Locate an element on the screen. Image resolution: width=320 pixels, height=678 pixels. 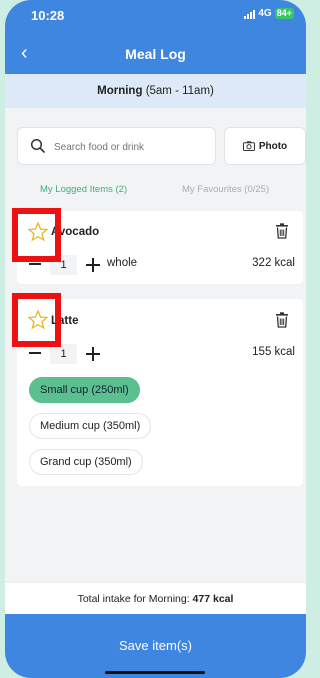
meal-period-bar: Morning (5am - 11am) is located at coordinates (155, 91).